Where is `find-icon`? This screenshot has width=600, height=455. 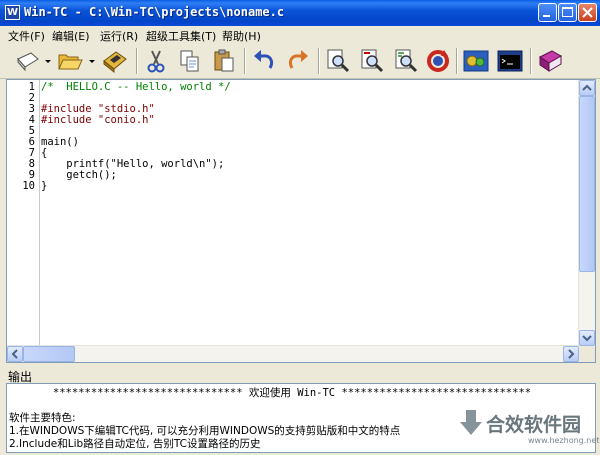
find-icon is located at coordinates (338, 61).